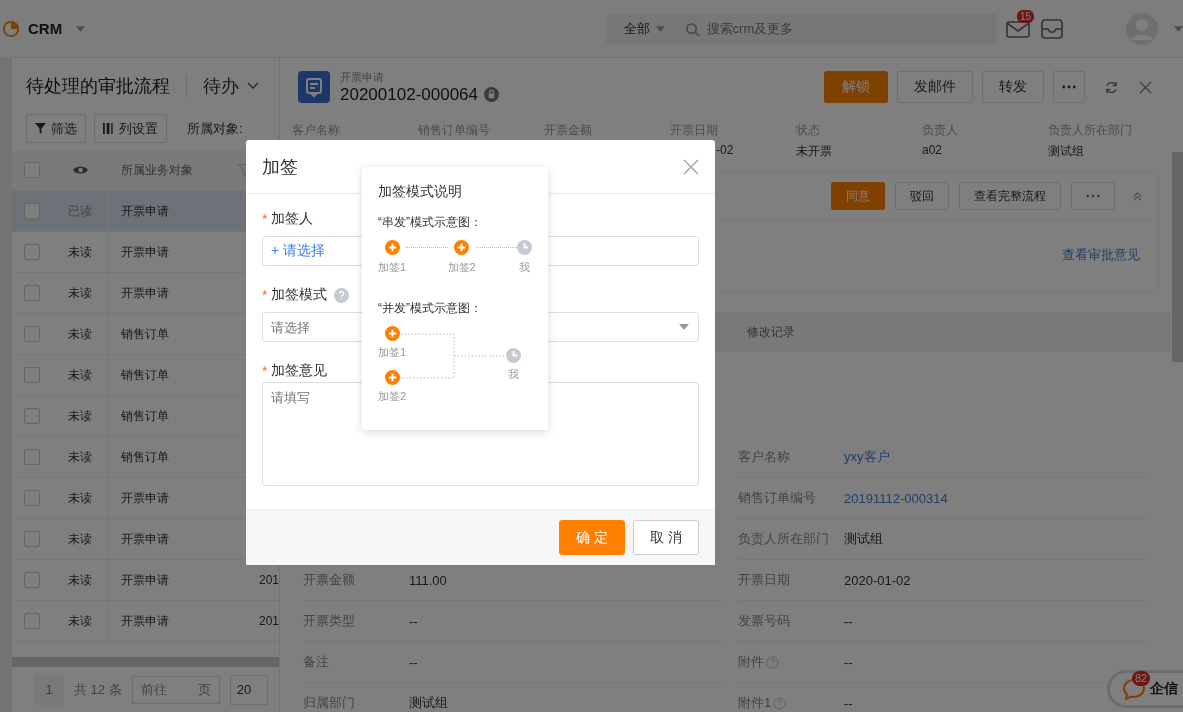  I want to click on popover-title: 加签模式说明, so click(420, 192).